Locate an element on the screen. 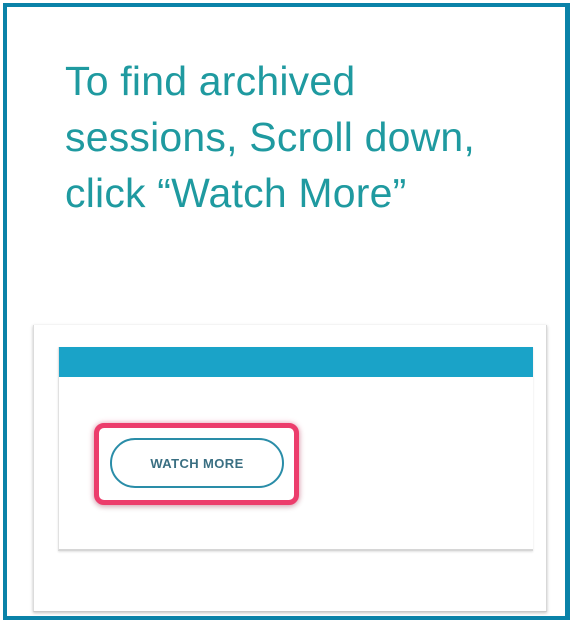  panel-header-bar is located at coordinates (296, 362).